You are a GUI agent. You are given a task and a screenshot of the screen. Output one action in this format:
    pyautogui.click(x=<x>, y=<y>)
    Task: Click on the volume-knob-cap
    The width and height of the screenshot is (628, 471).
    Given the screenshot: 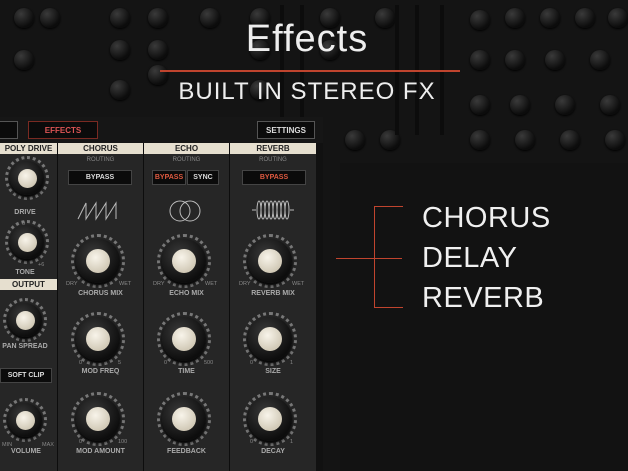 What is the action you would take?
    pyautogui.click(x=25, y=420)
    